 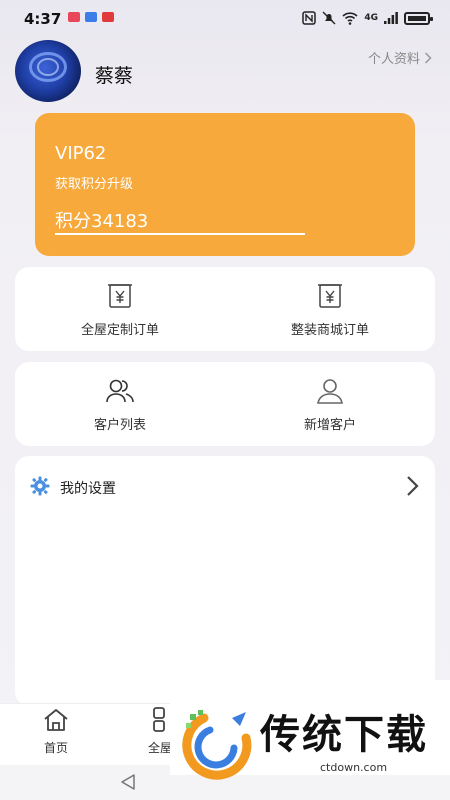 What do you see at coordinates (94, 184) in the screenshot?
I see `vip-hint: 获取积分升级` at bounding box center [94, 184].